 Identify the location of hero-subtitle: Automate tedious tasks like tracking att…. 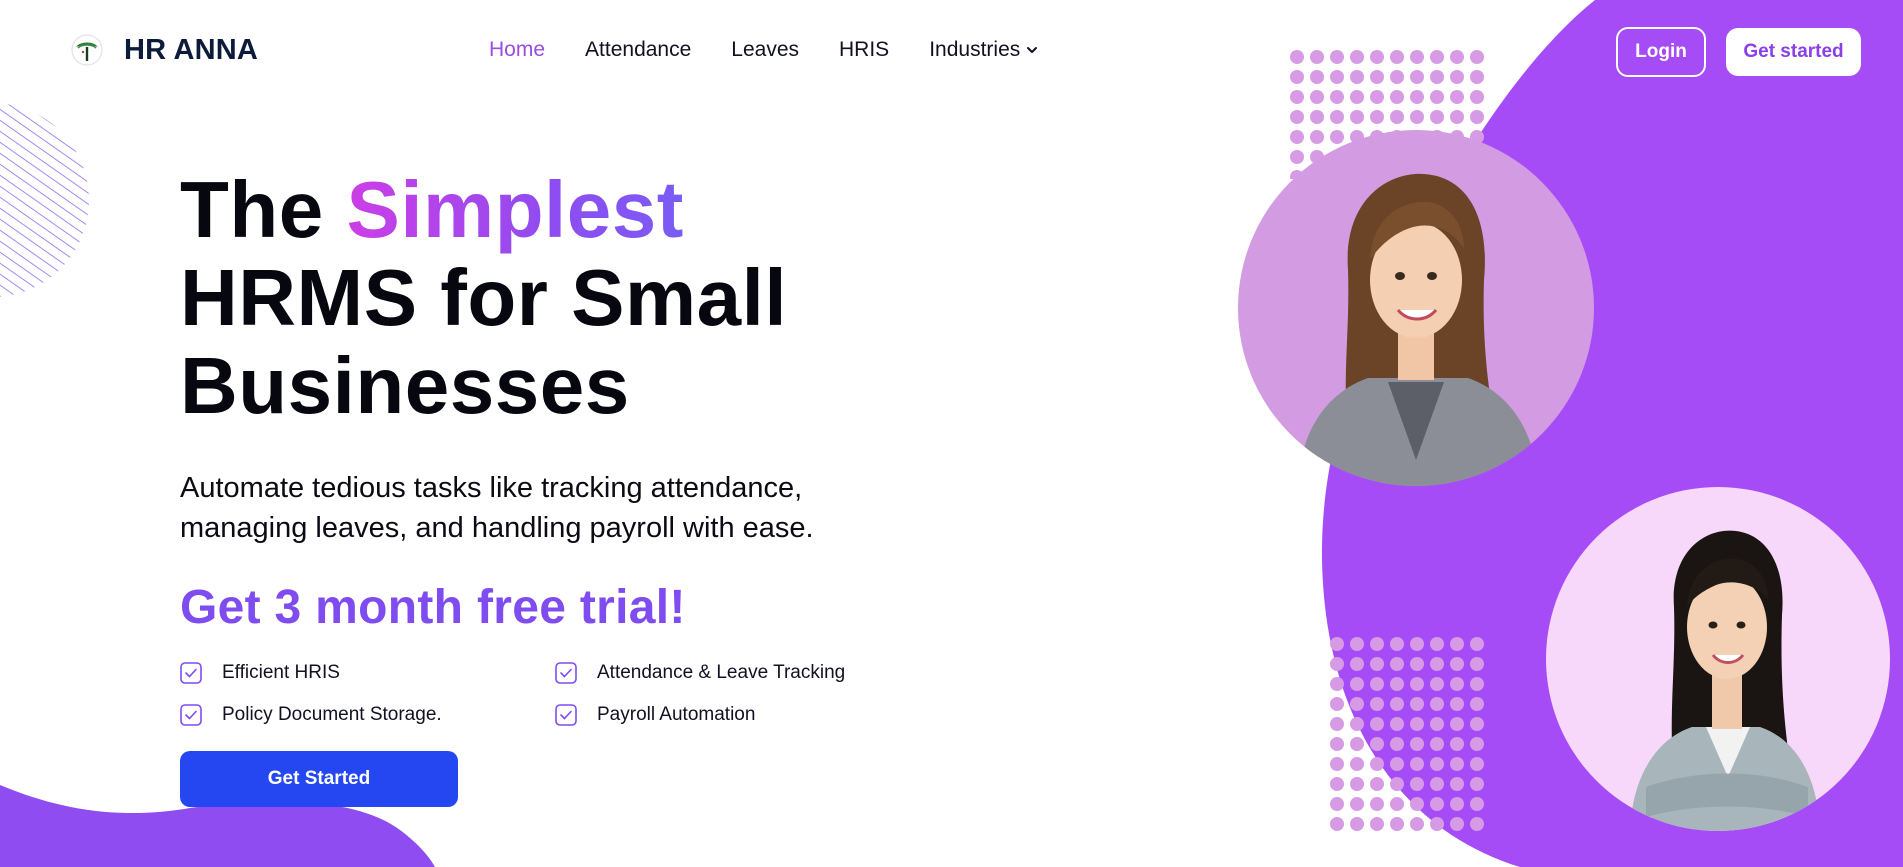
(560, 508).